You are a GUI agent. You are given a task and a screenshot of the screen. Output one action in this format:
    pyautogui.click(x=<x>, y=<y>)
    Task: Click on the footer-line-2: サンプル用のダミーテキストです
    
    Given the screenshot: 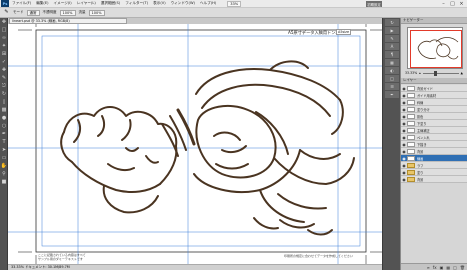 What is the action you would take?
    pyautogui.click(x=60, y=259)
    